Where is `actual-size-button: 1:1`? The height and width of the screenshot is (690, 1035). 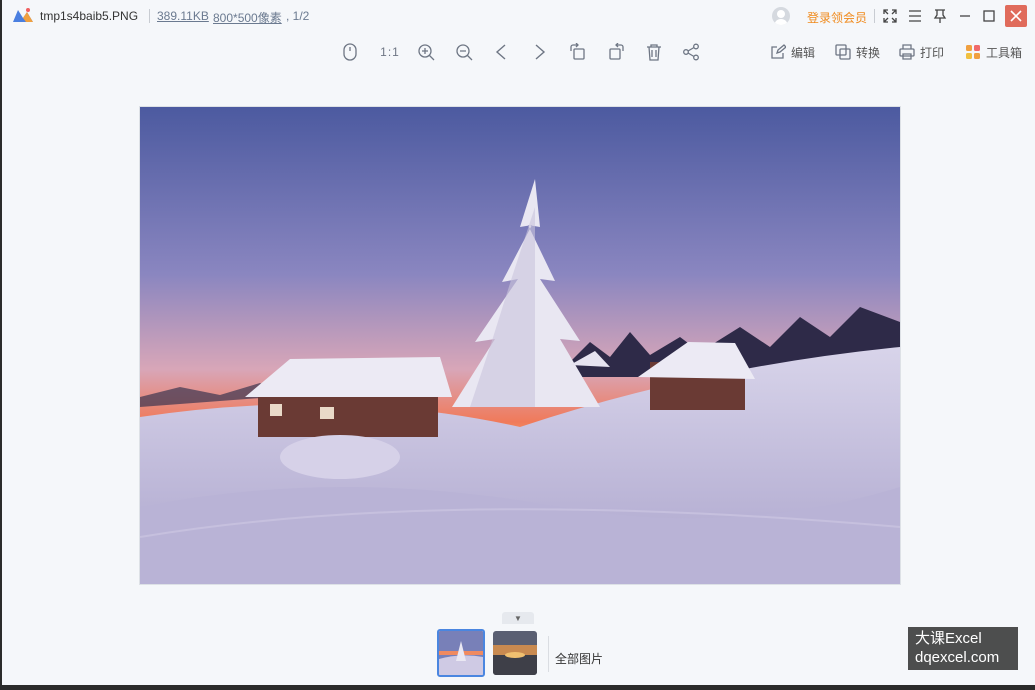
actual-size-button: 1:1 is located at coordinates (390, 52).